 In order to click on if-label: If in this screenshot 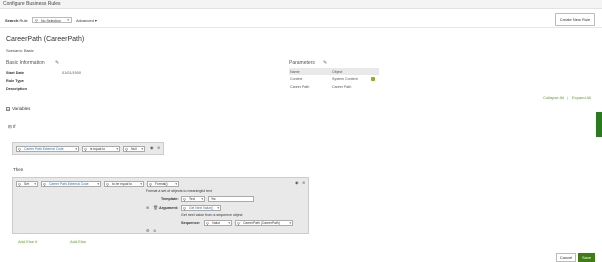, I will do `click(14, 126)`.